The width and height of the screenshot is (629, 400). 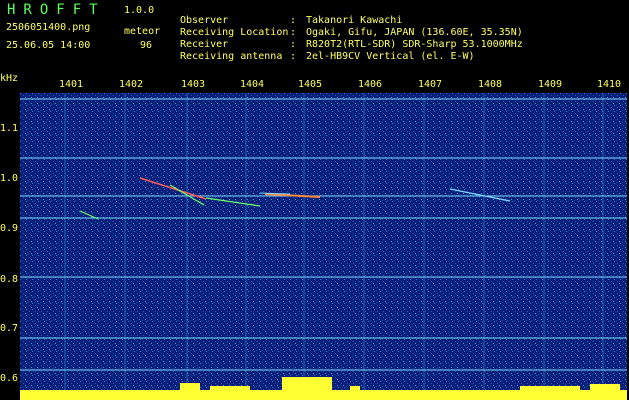 I want to click on info-value: R820T2(RTL-SDR) SDR-Sharp 53.1000MHz, so click(x=414, y=44).